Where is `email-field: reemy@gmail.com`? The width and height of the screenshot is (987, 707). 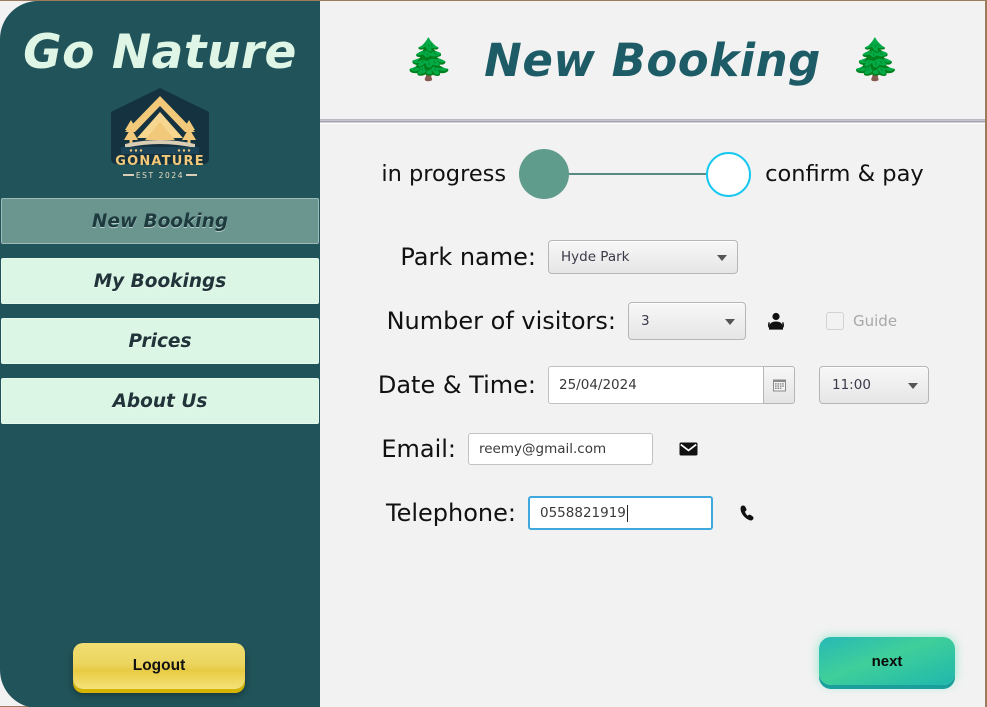
email-field: reemy@gmail.com is located at coordinates (560, 449).